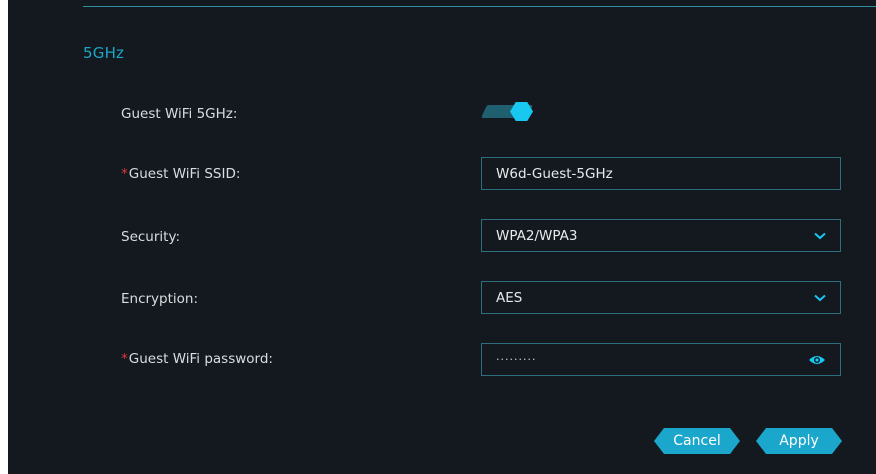 Image resolution: width=876 pixels, height=474 pixels. I want to click on ssid-input: W6d-Guest-5GHz, so click(661, 173).